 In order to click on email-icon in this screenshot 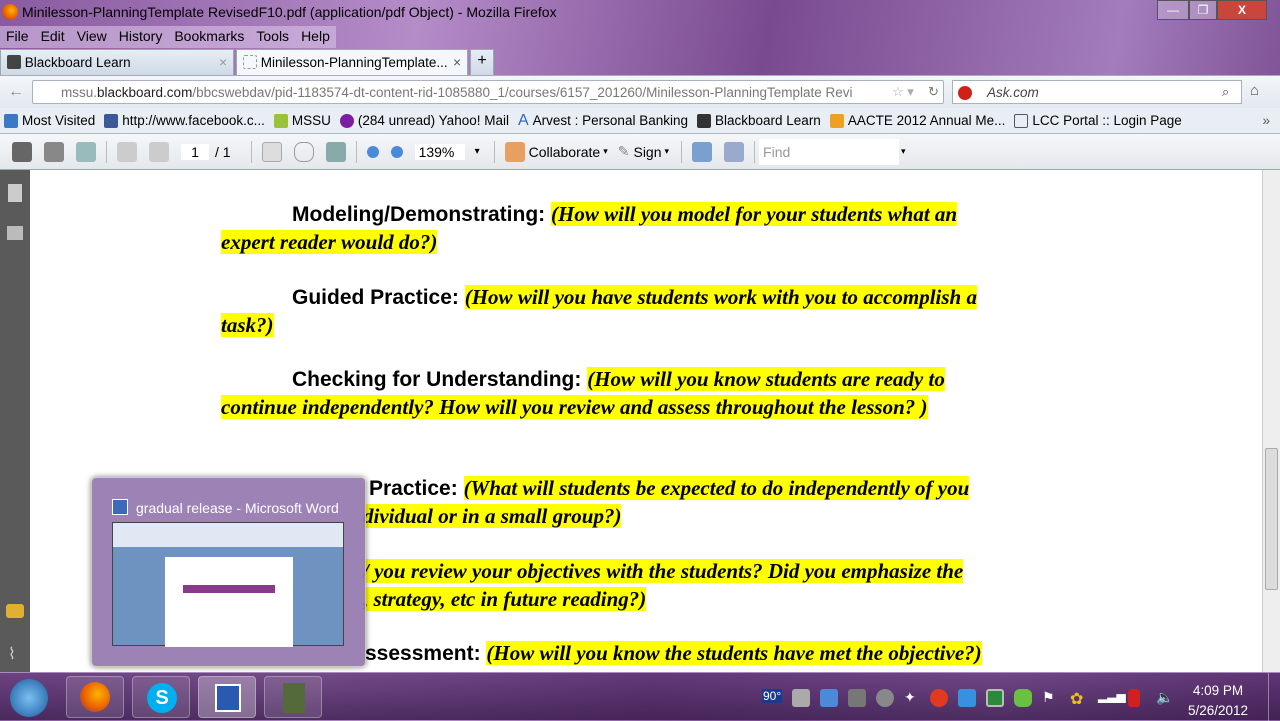, I will do `click(86, 151)`.